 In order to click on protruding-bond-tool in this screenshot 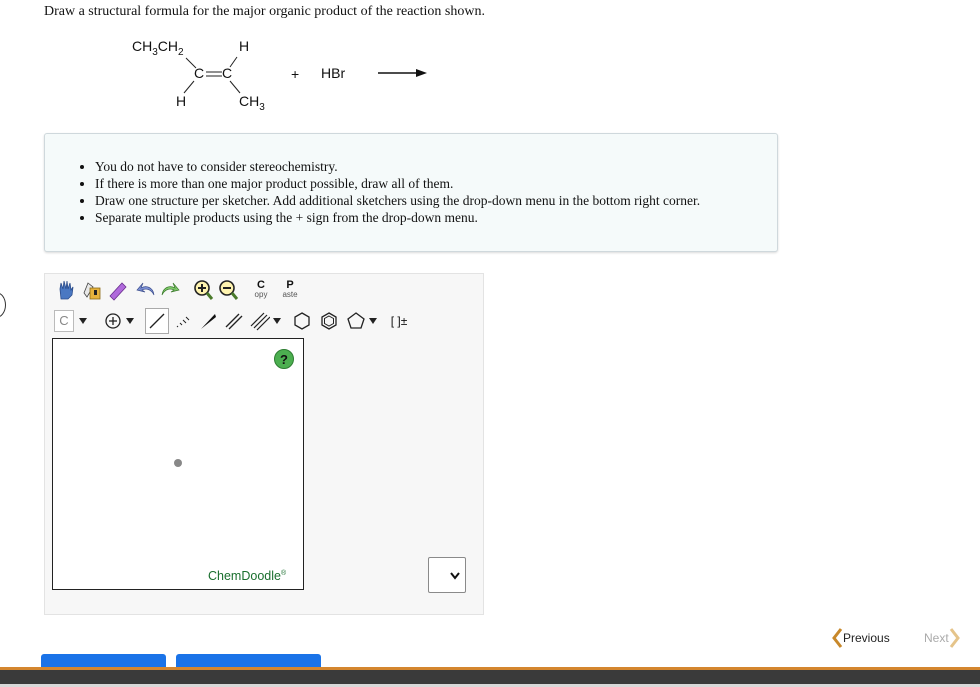, I will do `click(208, 321)`.